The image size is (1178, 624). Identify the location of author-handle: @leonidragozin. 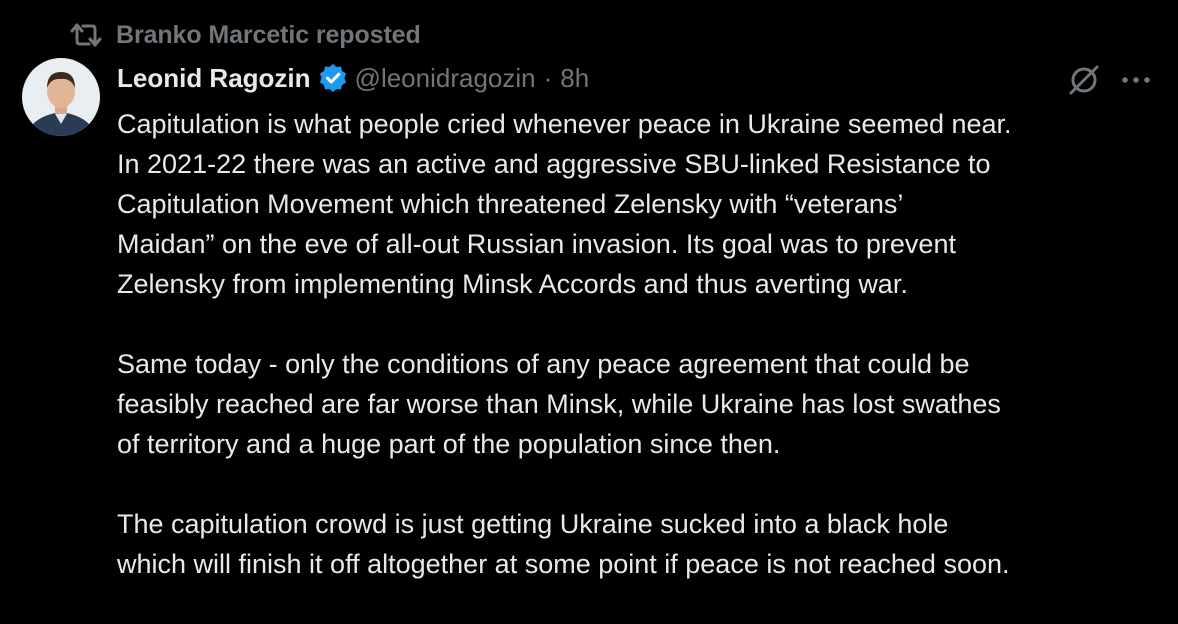
(445, 78).